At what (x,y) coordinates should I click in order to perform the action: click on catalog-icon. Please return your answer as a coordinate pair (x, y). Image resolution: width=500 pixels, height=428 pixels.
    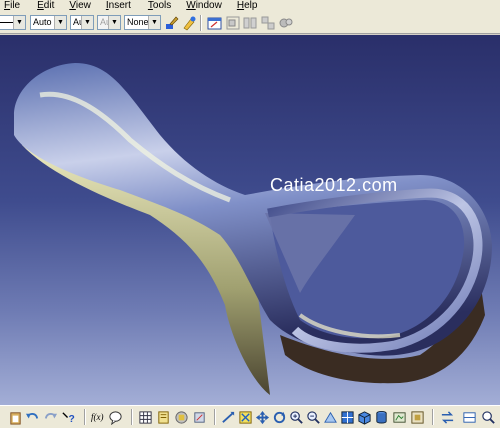
    Looking at the image, I should click on (163, 417).